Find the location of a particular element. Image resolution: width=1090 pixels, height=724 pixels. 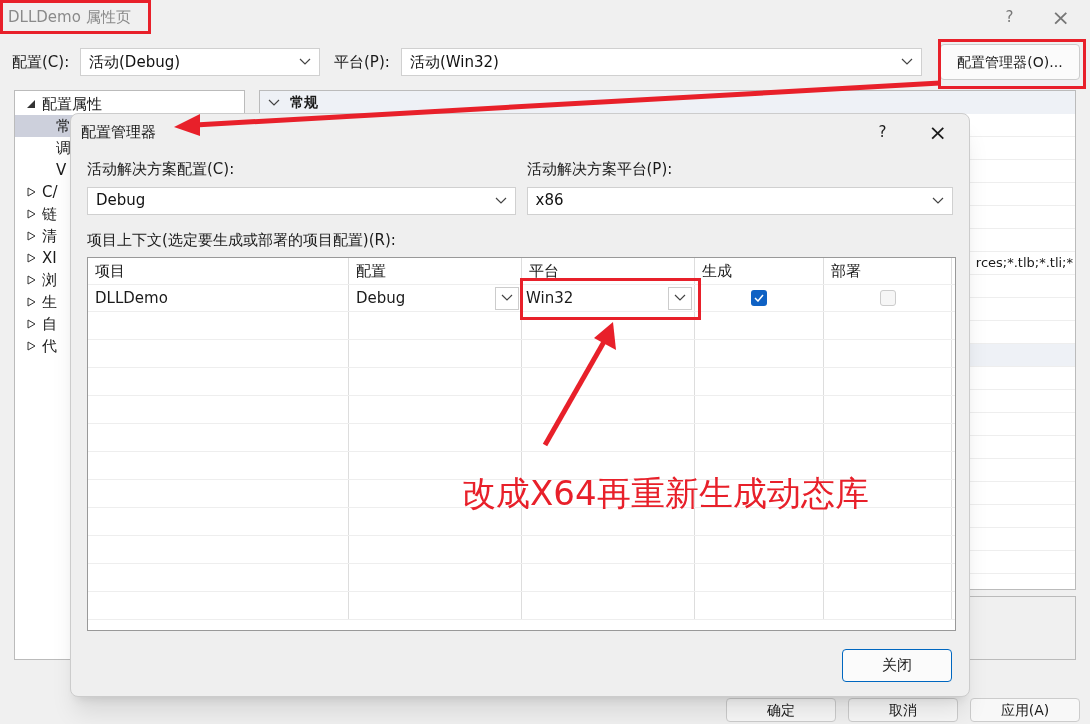

field-label: 活动解决方案平台(P): is located at coordinates (600, 169).